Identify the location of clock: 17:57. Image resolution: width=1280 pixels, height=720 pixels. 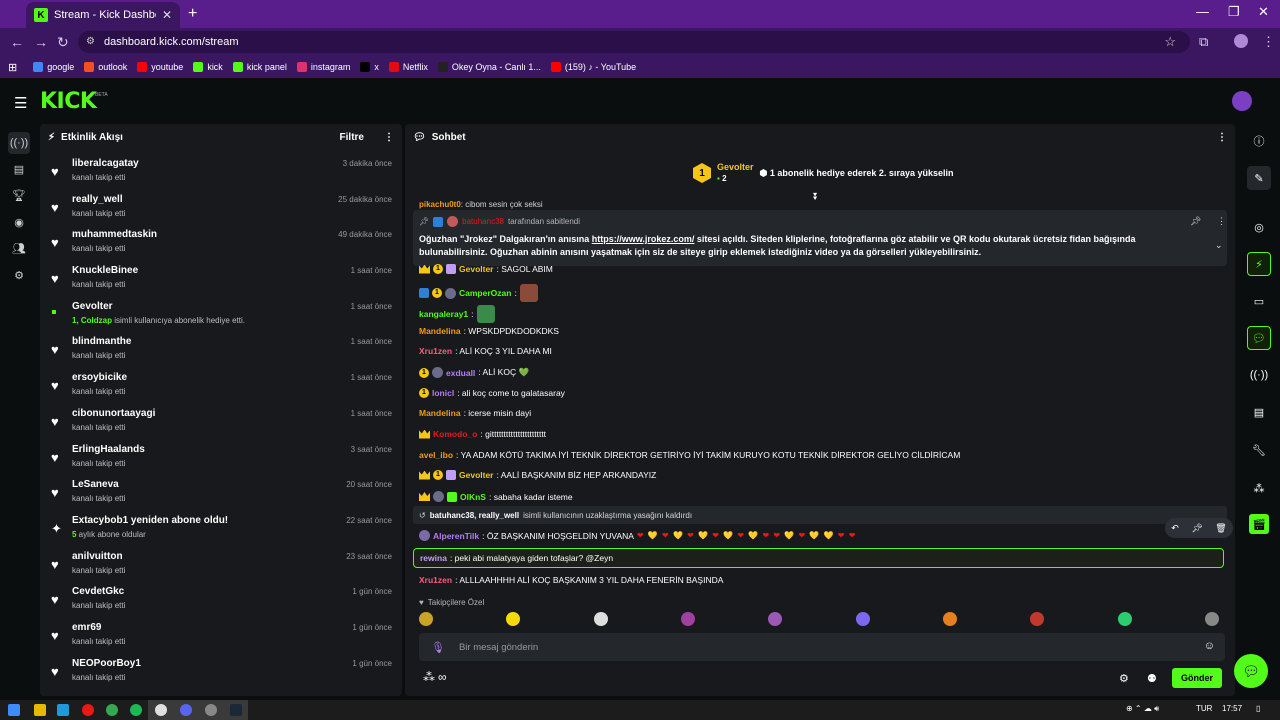
(1232, 708).